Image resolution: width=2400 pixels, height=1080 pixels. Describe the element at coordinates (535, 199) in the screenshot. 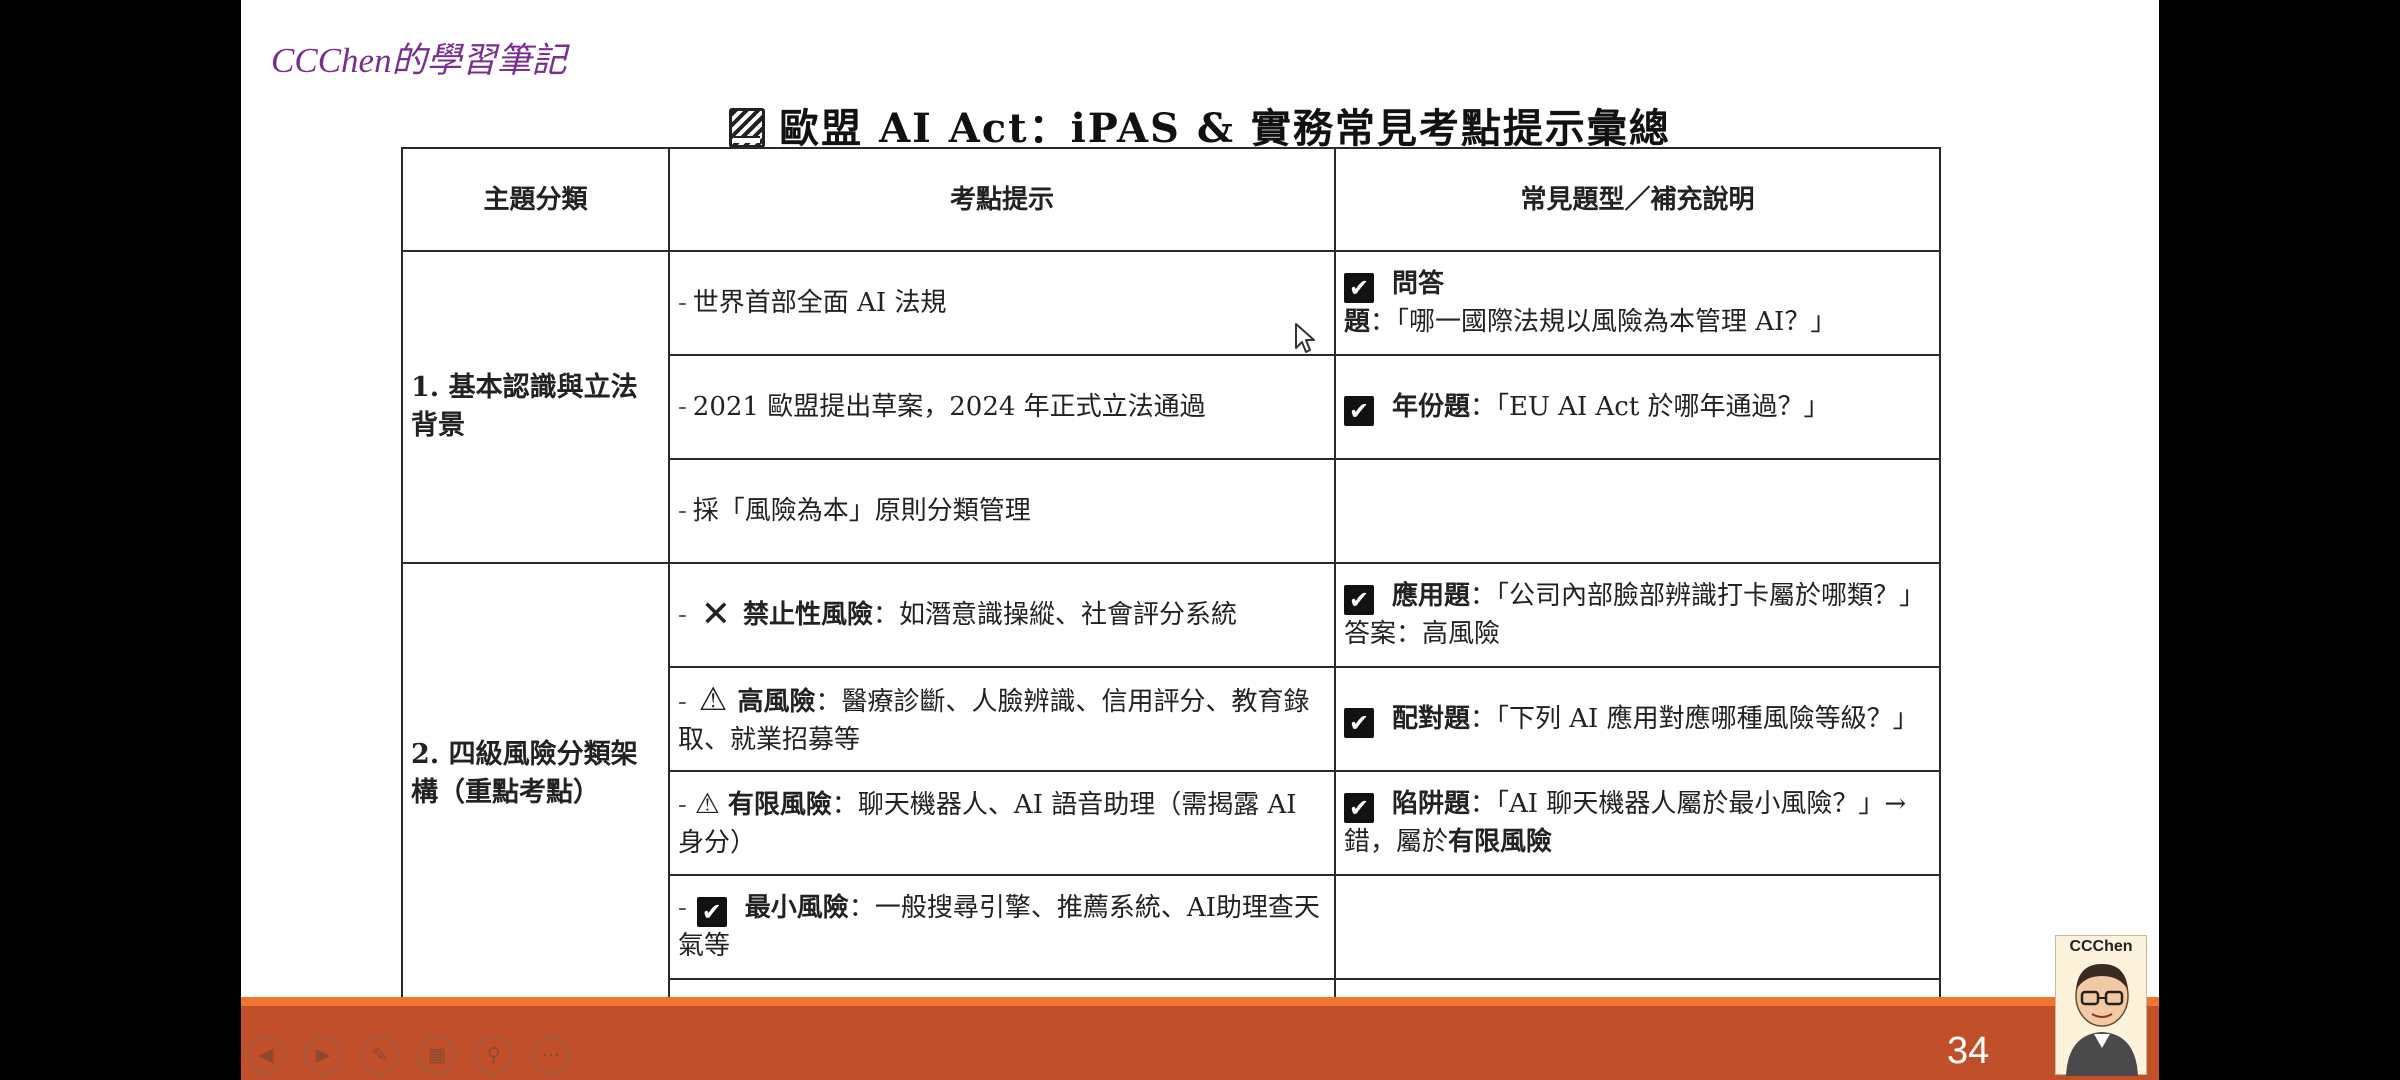

I see `header-category: 主題分類` at that location.